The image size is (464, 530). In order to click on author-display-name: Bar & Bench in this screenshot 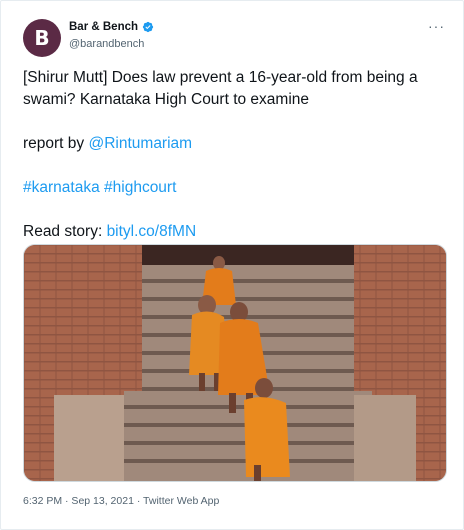, I will do `click(103, 27)`.